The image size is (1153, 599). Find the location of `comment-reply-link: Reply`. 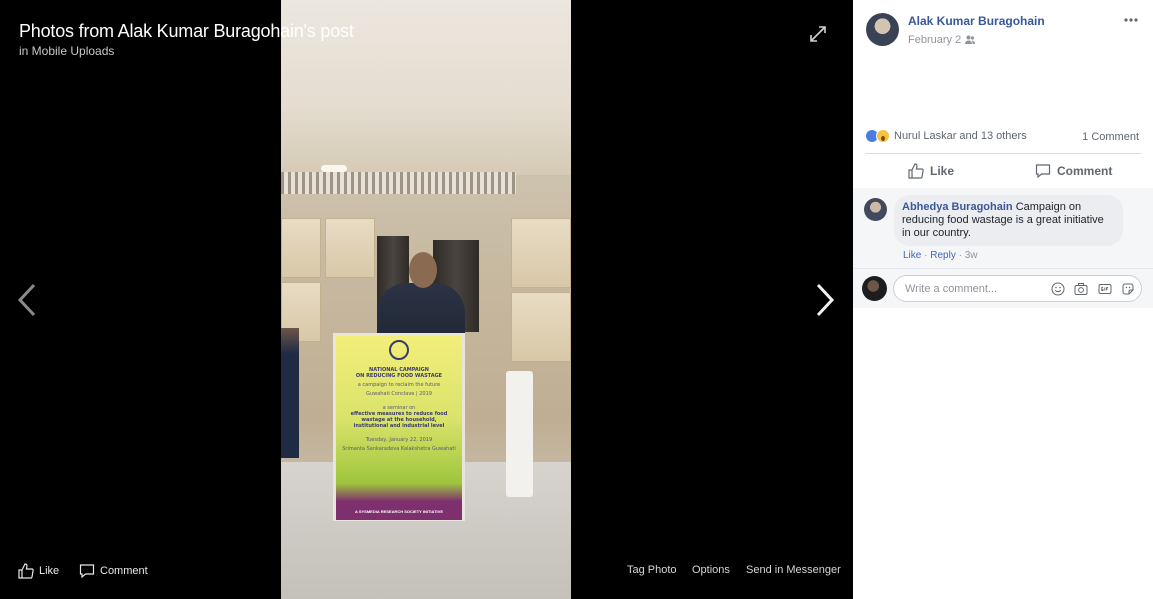

comment-reply-link: Reply is located at coordinates (943, 255).